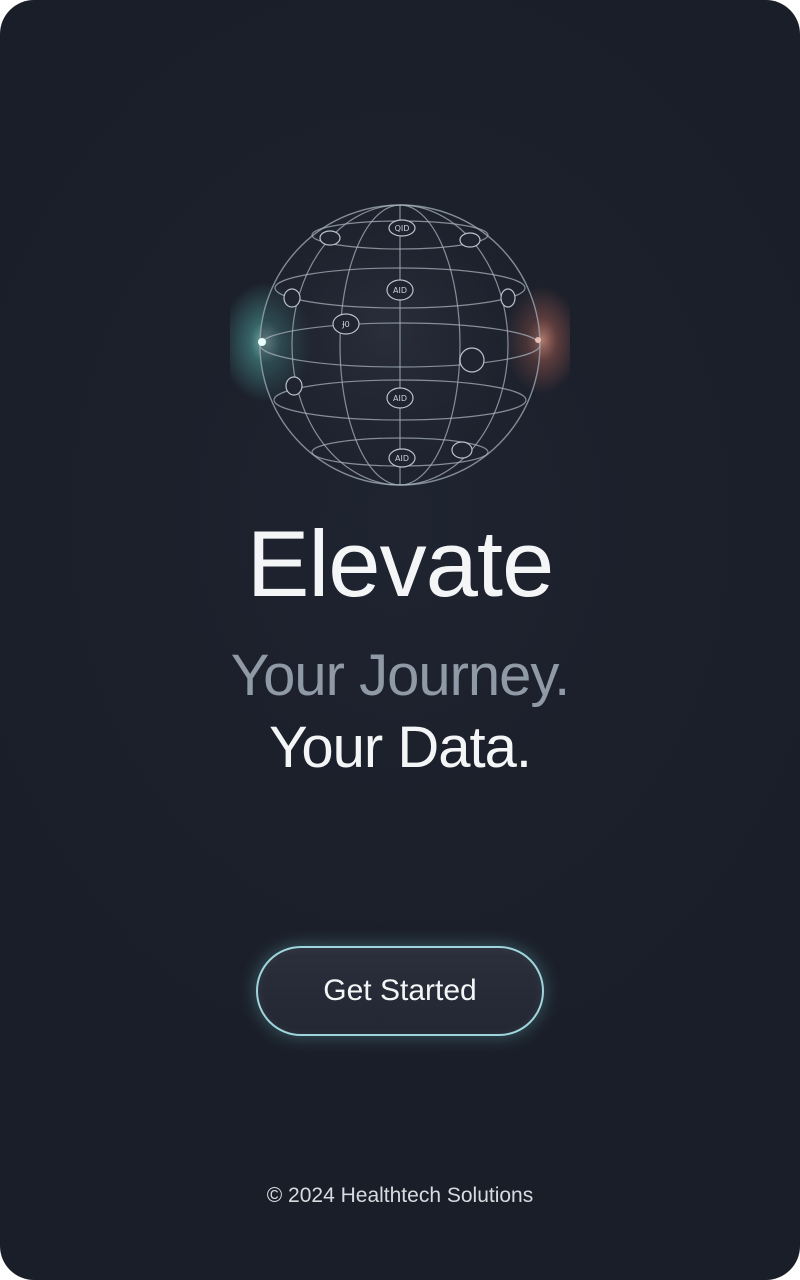  What do you see at coordinates (400, 1195) in the screenshot?
I see `footer-copyright: © 2024 Healthtech Solutions` at bounding box center [400, 1195].